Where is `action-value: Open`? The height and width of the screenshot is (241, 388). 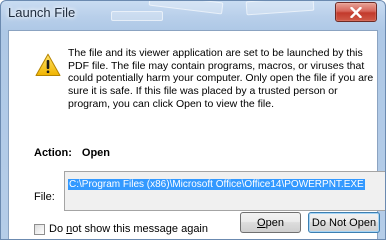 action-value: Open is located at coordinates (96, 153).